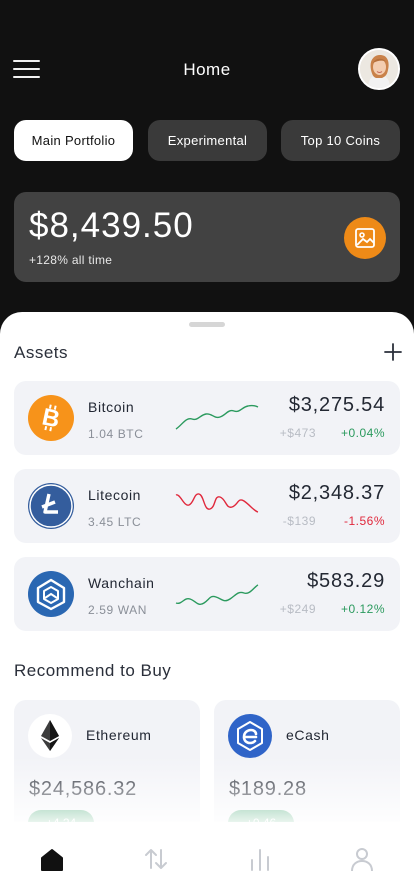 Image resolution: width=414 pixels, height=896 pixels. I want to click on asset-percent-change: -1.56%, so click(364, 521).